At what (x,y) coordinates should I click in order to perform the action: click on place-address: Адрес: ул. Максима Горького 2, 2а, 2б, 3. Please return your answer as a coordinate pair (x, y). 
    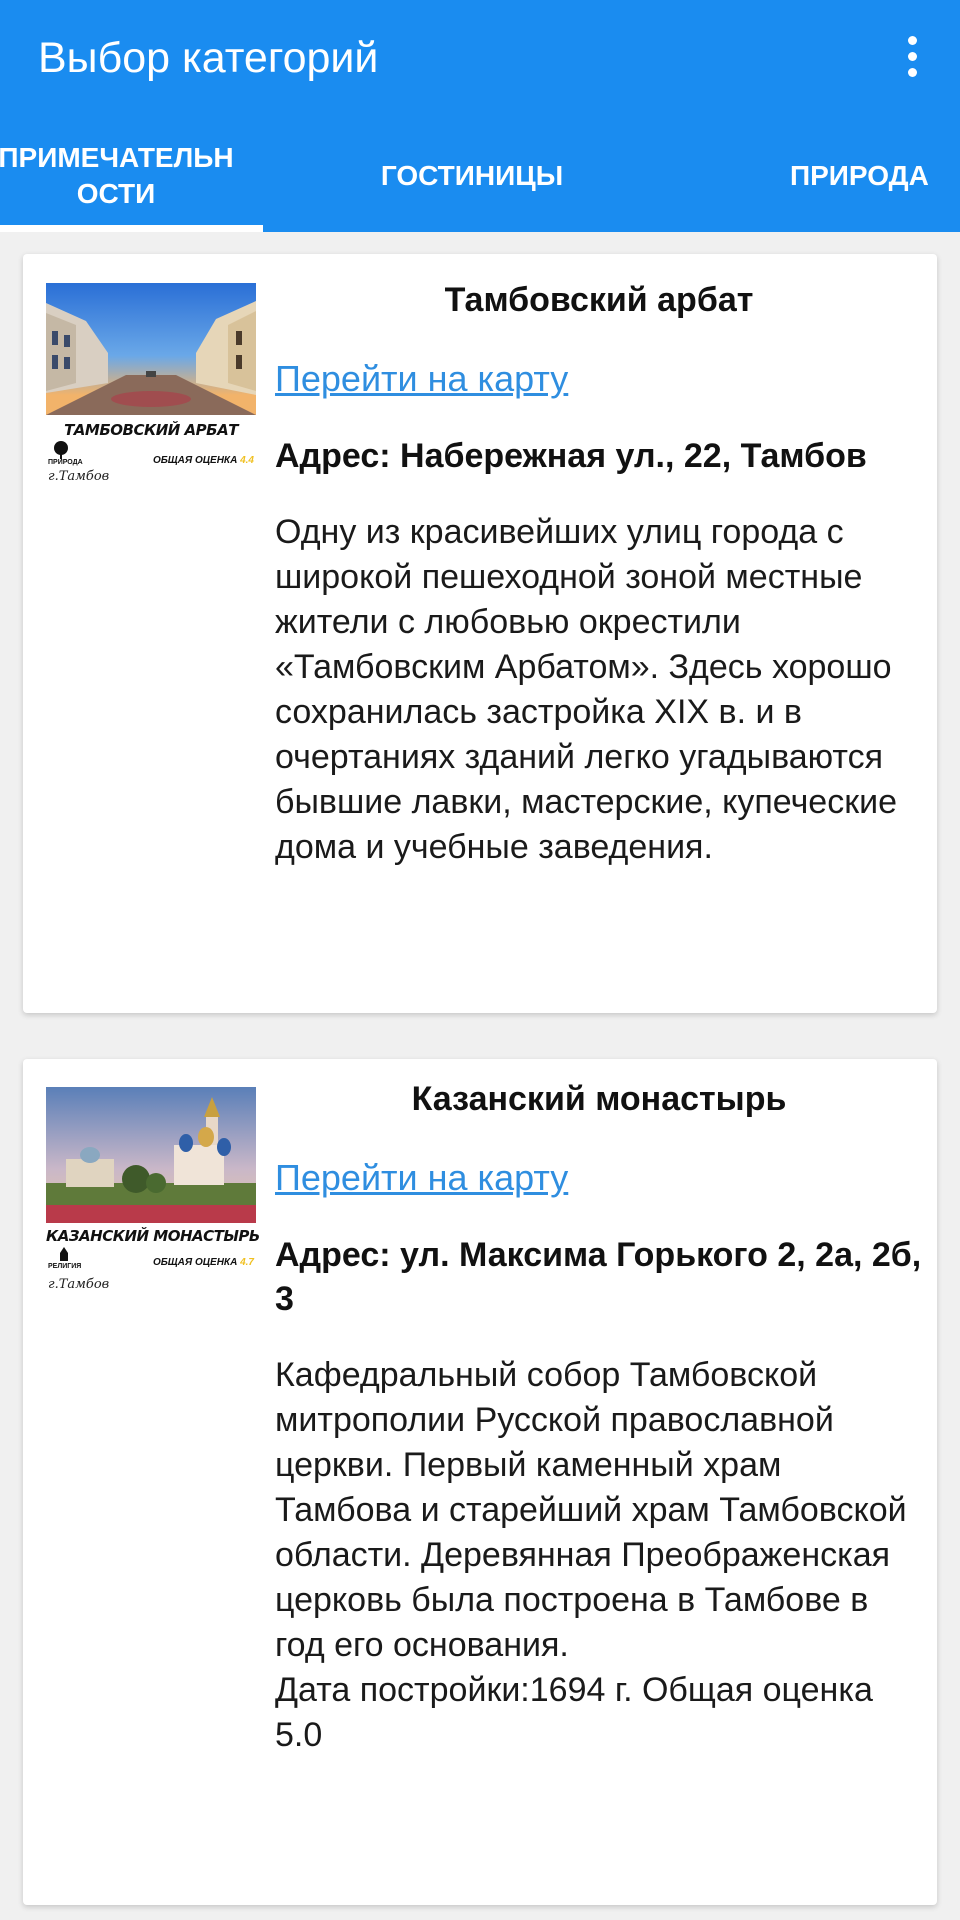
    Looking at the image, I should click on (598, 1277).